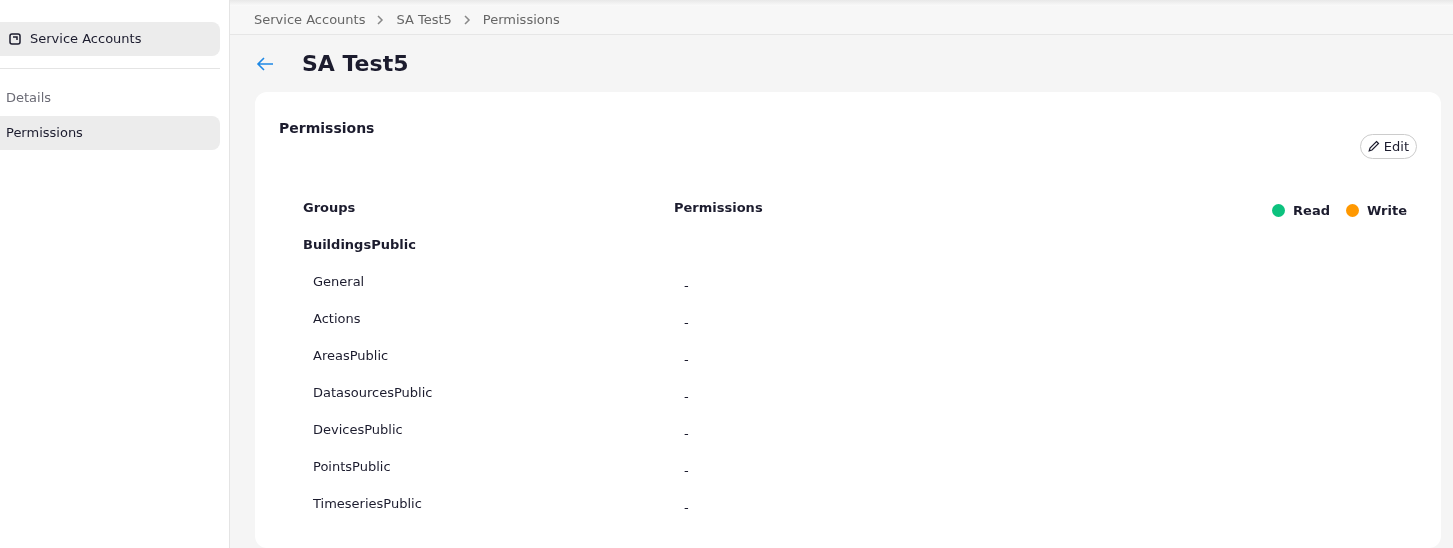 This screenshot has height=548, width=1453. Describe the element at coordinates (355, 64) in the screenshot. I see `page-title: SA Test5` at that location.